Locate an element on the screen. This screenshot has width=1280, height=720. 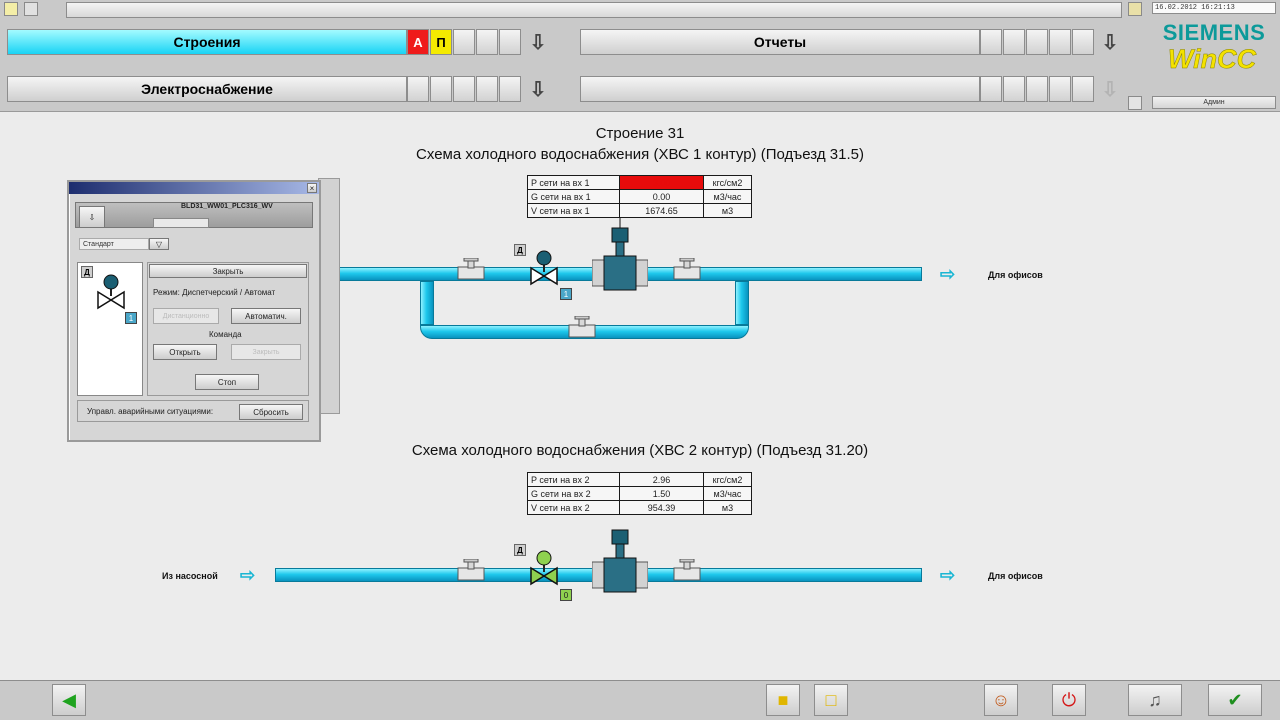
sound-icon: ♫ is located at coordinates (1155, 700).